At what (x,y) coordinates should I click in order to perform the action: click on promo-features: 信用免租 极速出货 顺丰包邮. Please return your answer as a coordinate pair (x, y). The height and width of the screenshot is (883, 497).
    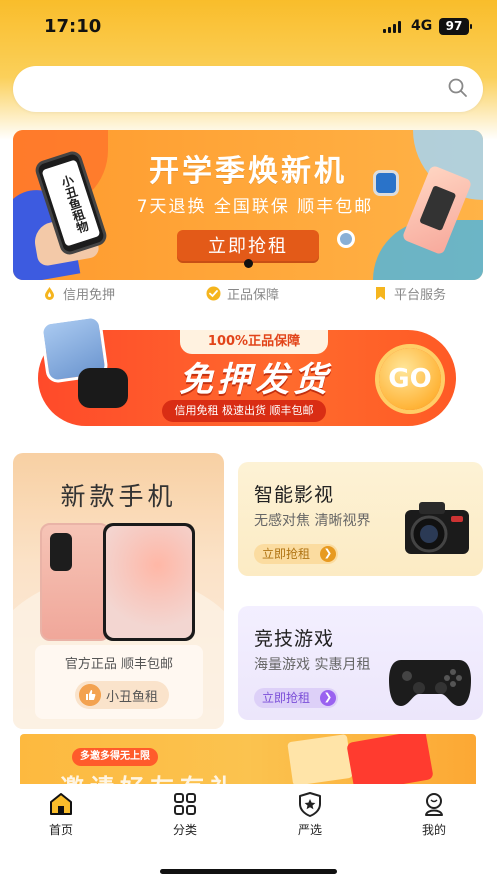
    Looking at the image, I should click on (244, 411).